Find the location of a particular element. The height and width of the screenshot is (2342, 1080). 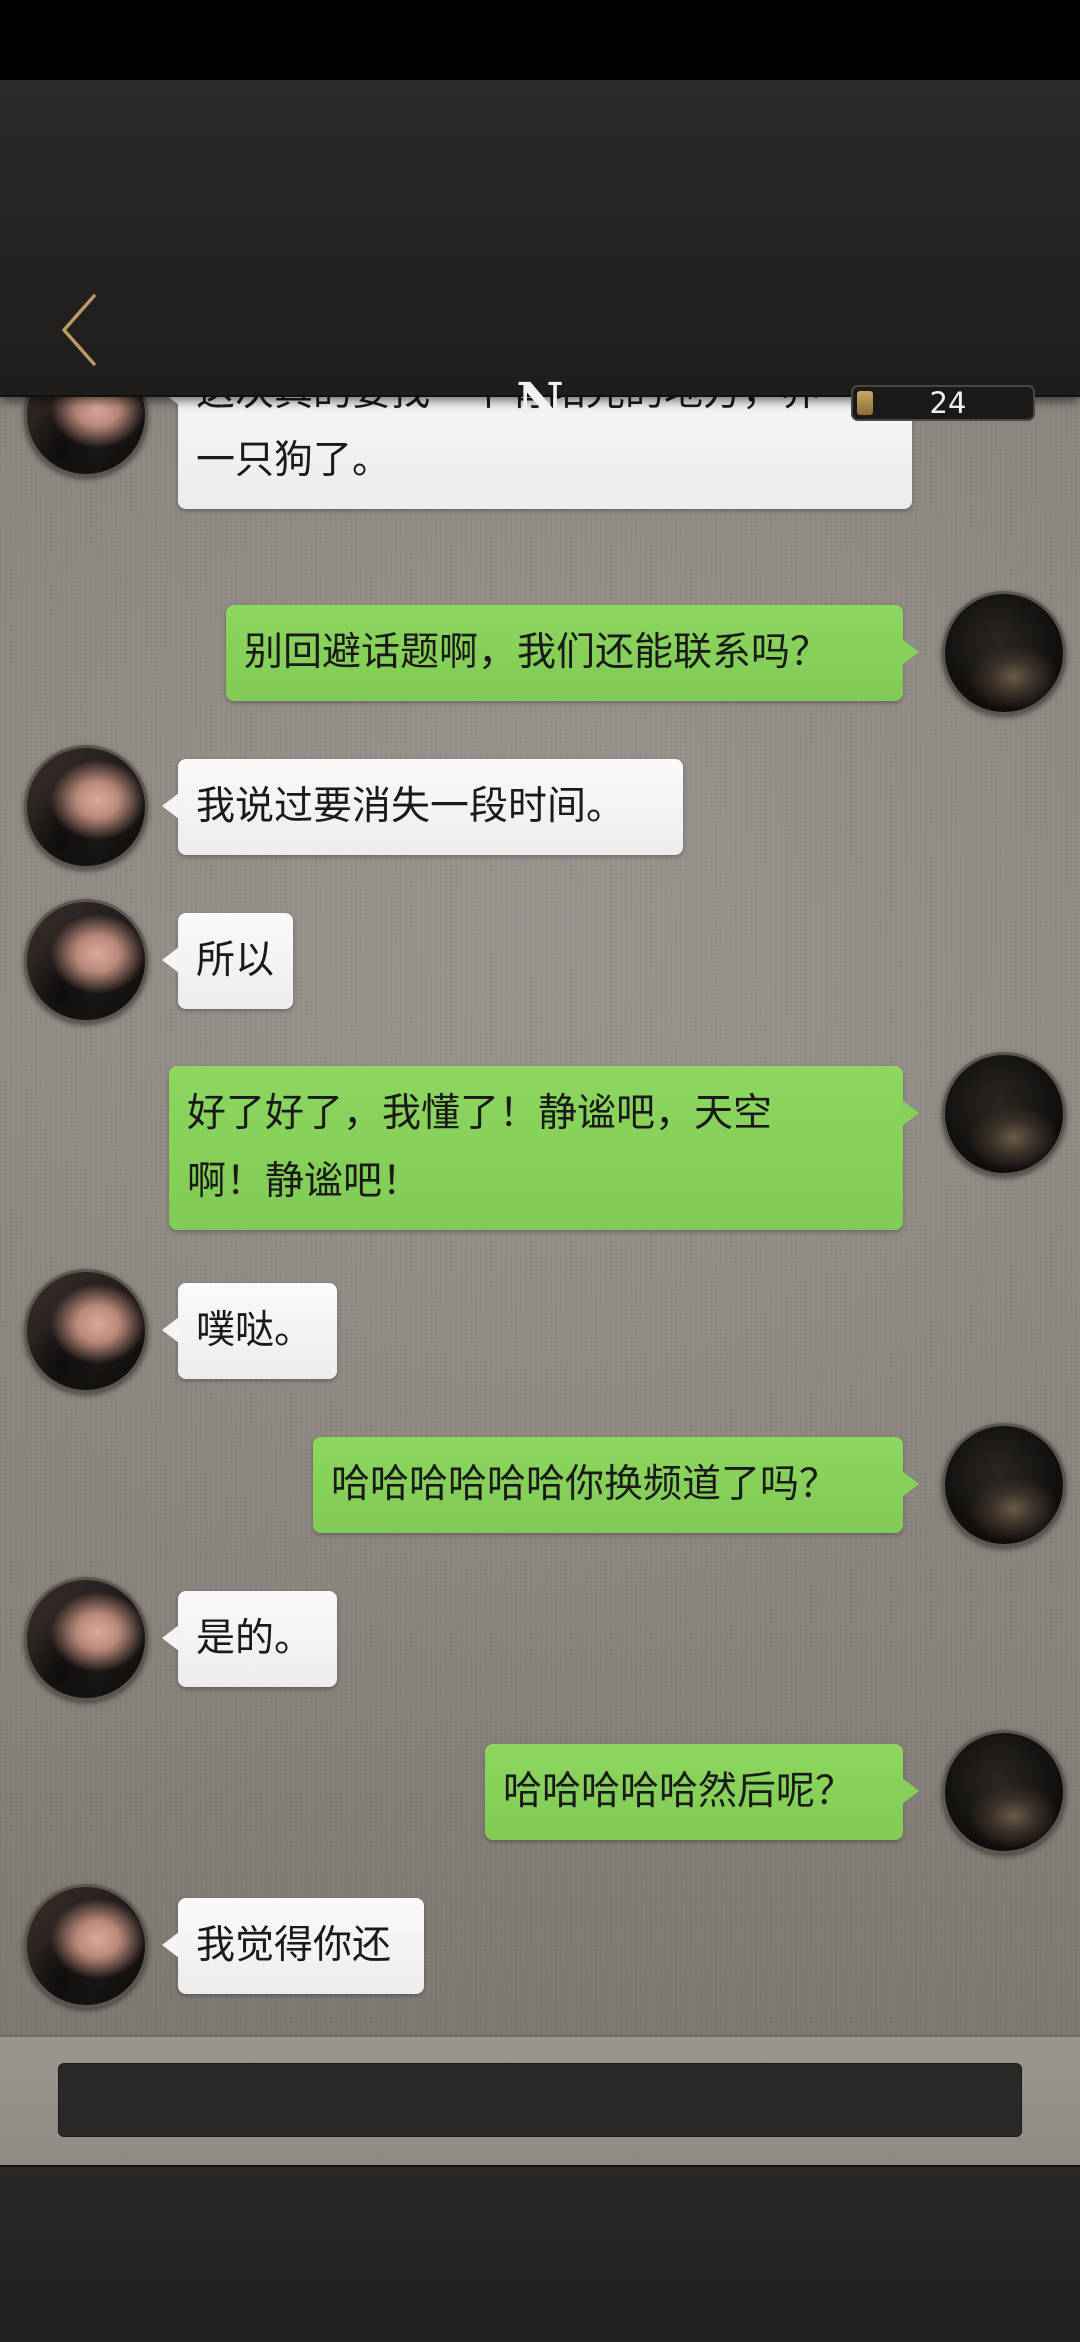

outgoing-message-bubble: 好了好了，我懂了！静谧吧，天空 啊！静谧吧！ is located at coordinates (544, 1148).